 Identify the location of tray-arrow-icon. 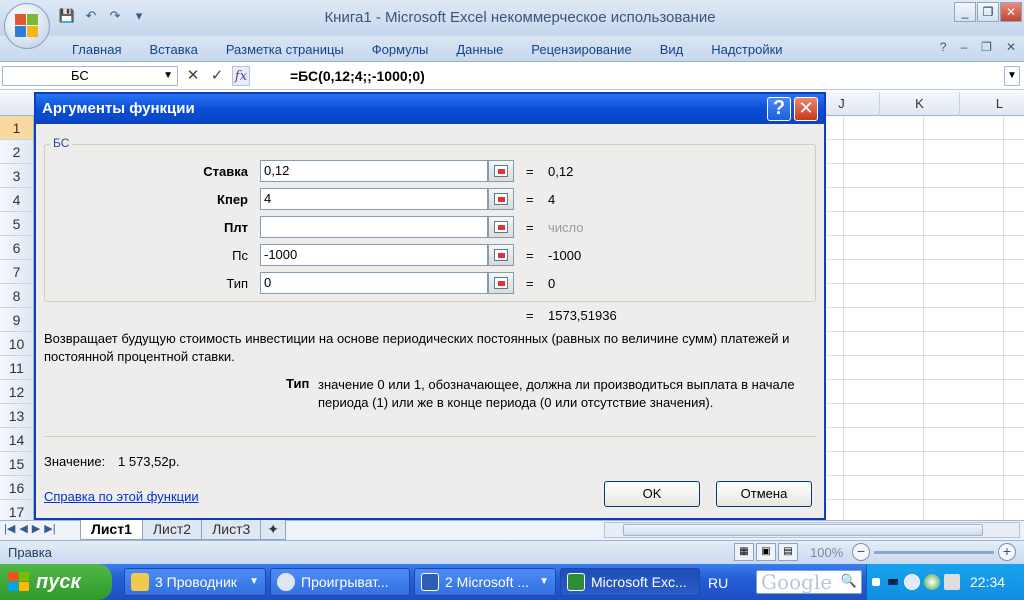
(893, 582).